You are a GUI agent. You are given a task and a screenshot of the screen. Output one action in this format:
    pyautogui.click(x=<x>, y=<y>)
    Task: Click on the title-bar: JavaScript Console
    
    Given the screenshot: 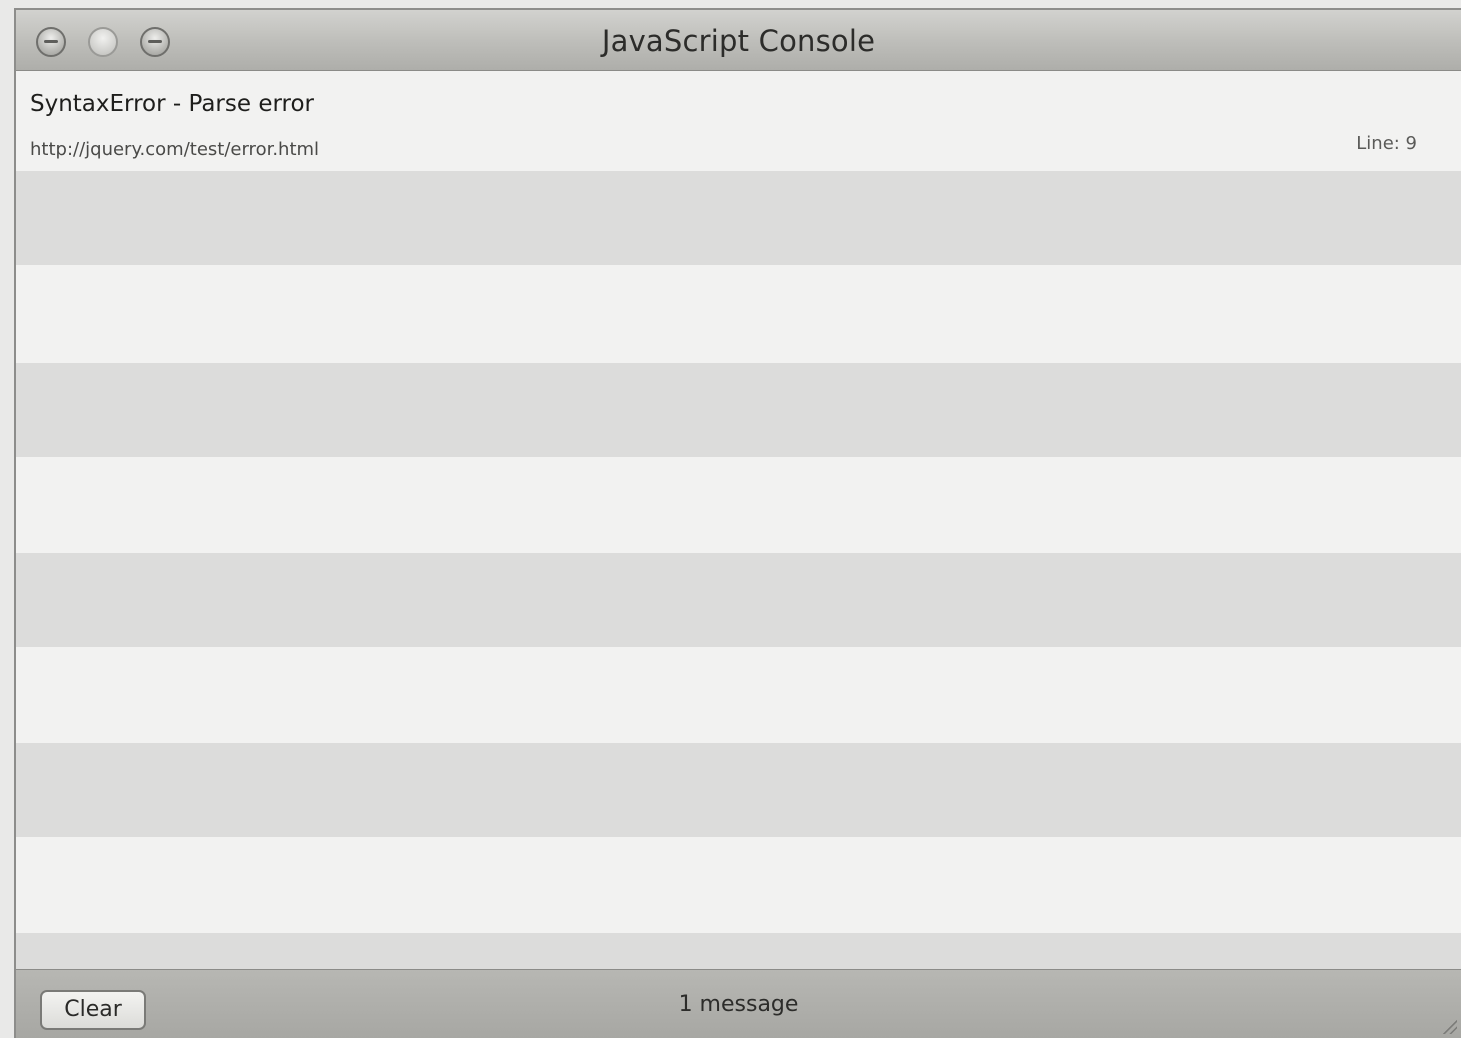 What is the action you would take?
    pyautogui.click(x=738, y=40)
    